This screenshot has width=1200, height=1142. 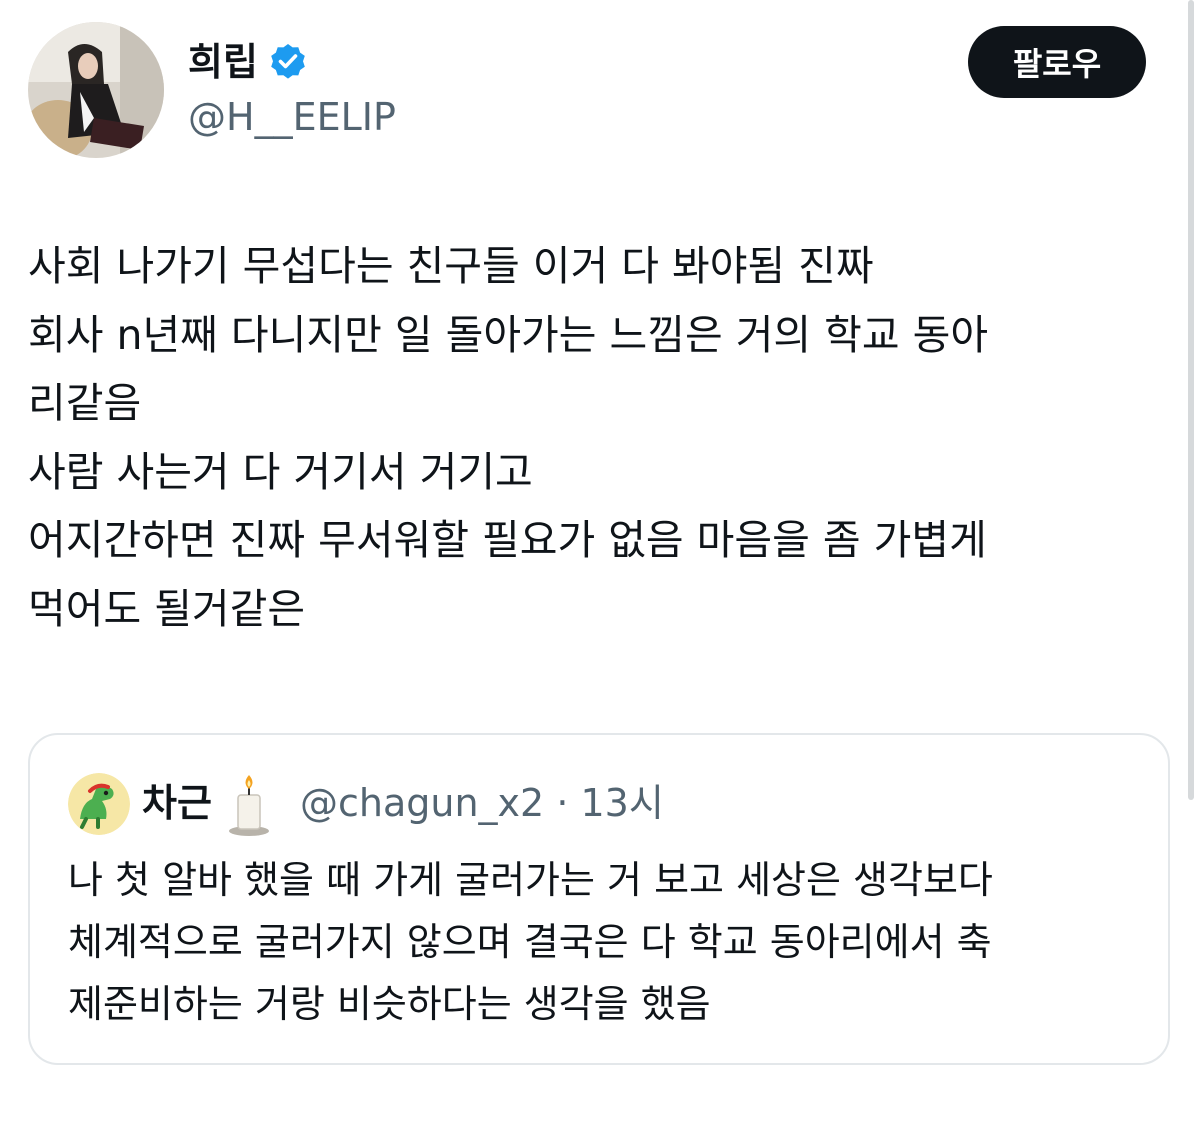 I want to click on quote-timestamp: 13시, so click(x=622, y=803).